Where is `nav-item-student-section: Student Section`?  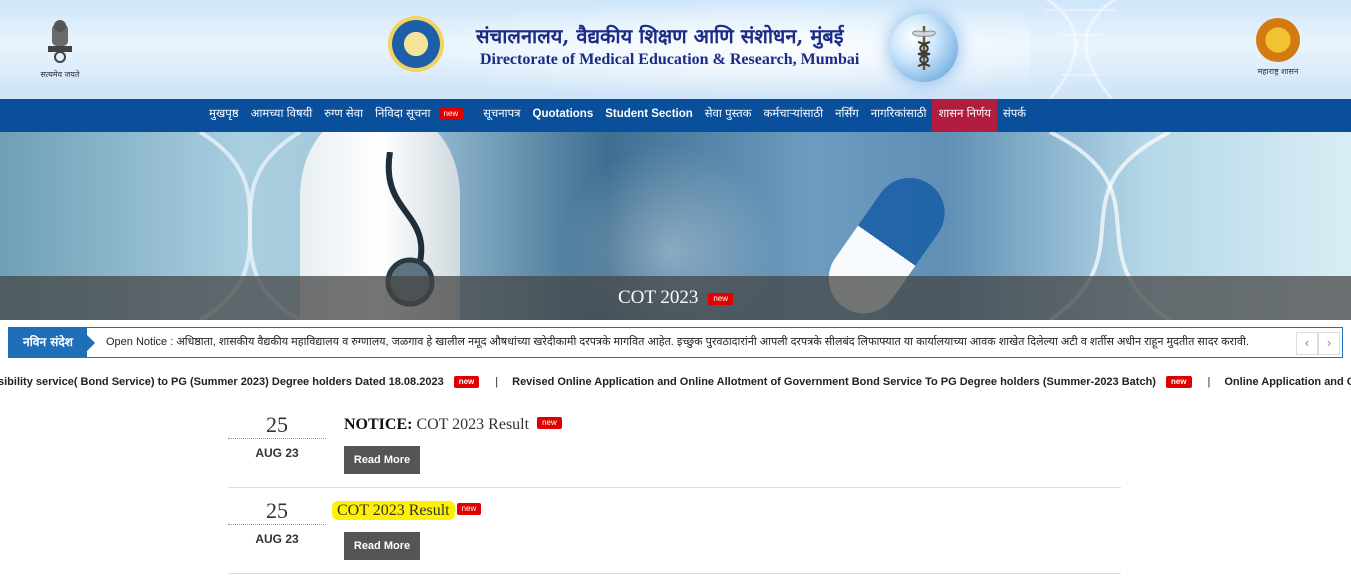
nav-item-student-section: Student Section is located at coordinates (649, 115).